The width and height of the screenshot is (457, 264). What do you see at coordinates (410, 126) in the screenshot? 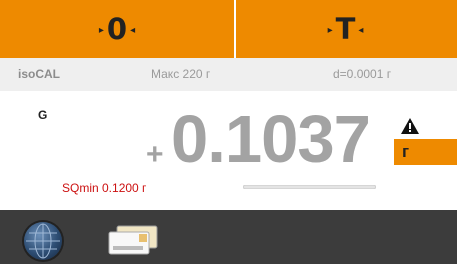
I see `warning-icon` at bounding box center [410, 126].